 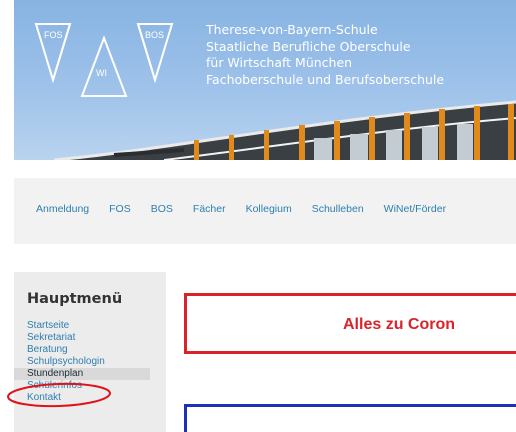 What do you see at coordinates (308, 46) in the screenshot?
I see `school-name-line-2: Staatliche Berufliche Oberschule` at bounding box center [308, 46].